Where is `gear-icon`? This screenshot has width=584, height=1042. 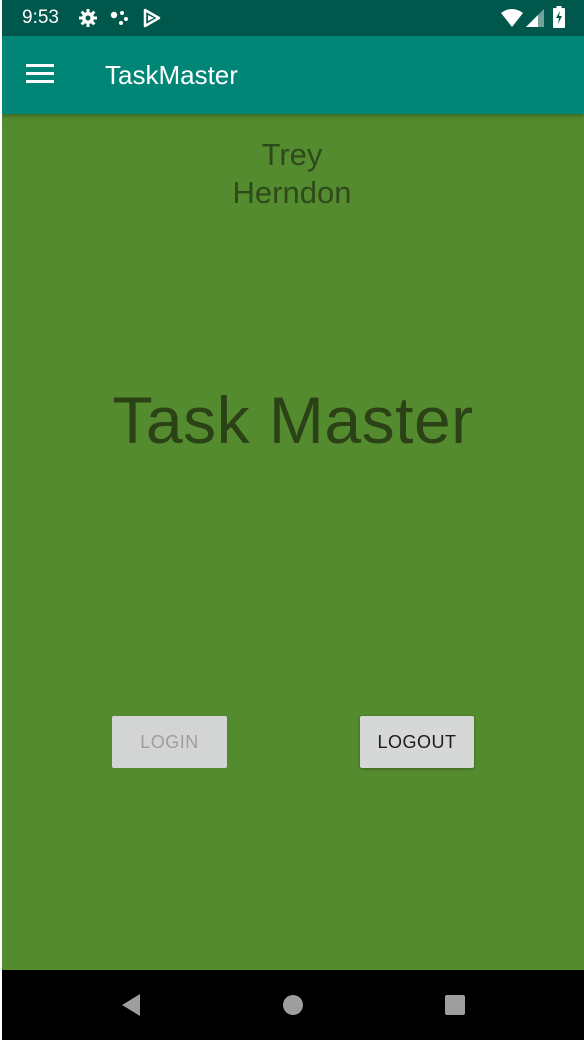 gear-icon is located at coordinates (88, 20).